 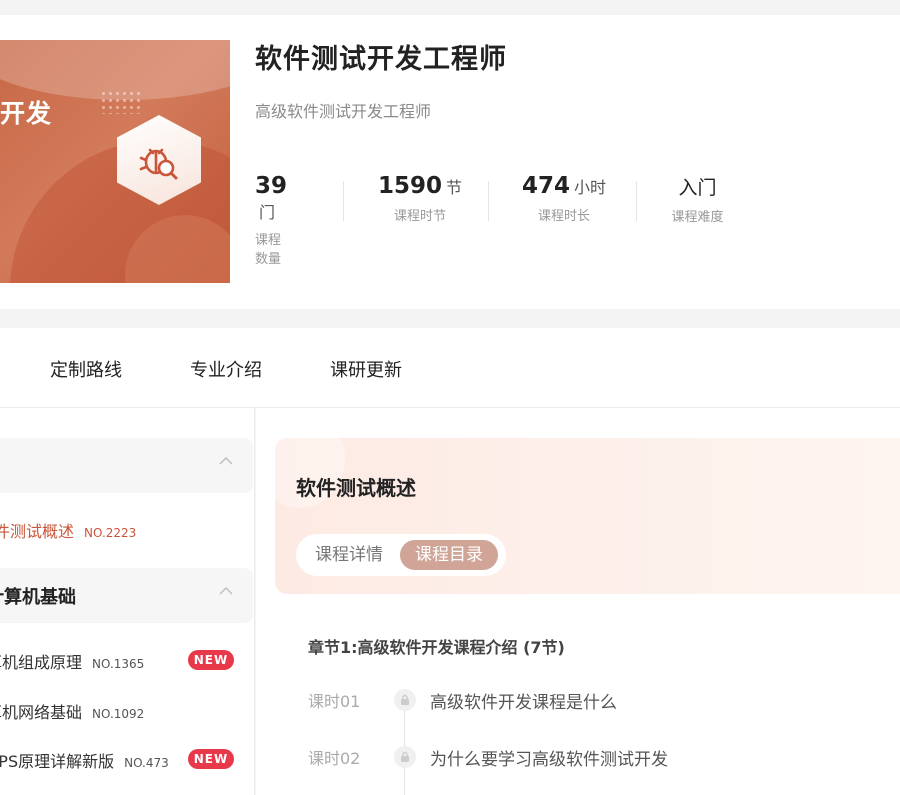 I want to click on sidebar-item: 软件测试概述 NO.2223, so click(x=127, y=528).